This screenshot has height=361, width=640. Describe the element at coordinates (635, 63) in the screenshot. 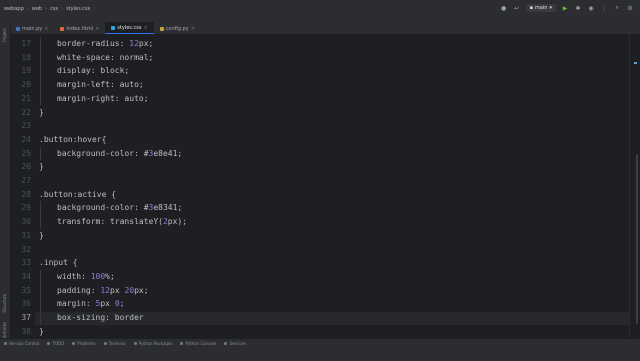

I see `inspection-marker` at that location.